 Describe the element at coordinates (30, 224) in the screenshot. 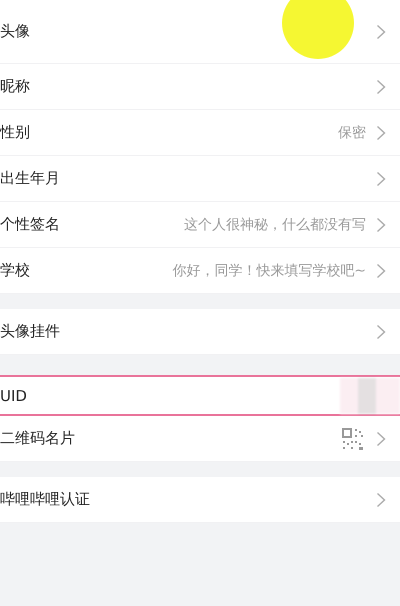

I see `row-label: 个性签名` at that location.